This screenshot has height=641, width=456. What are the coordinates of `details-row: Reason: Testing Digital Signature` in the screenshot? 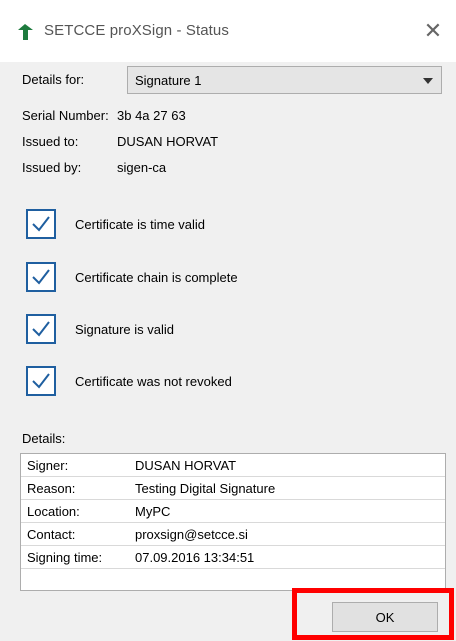 It's located at (233, 488).